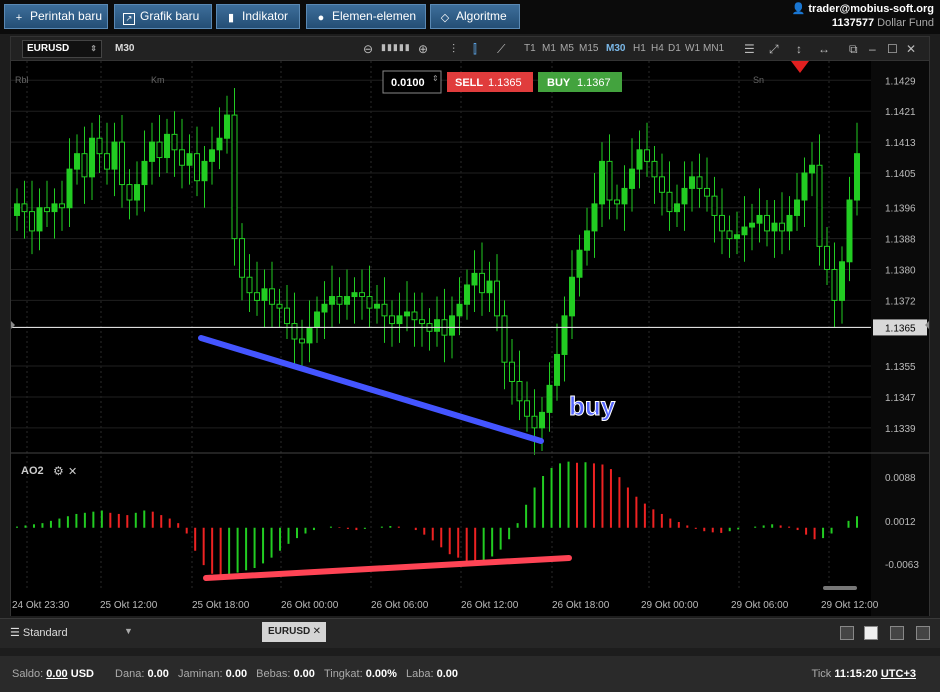 The image size is (940, 692). Describe the element at coordinates (294, 632) in the screenshot. I see `chart-tab: EURUSD ✕` at that location.